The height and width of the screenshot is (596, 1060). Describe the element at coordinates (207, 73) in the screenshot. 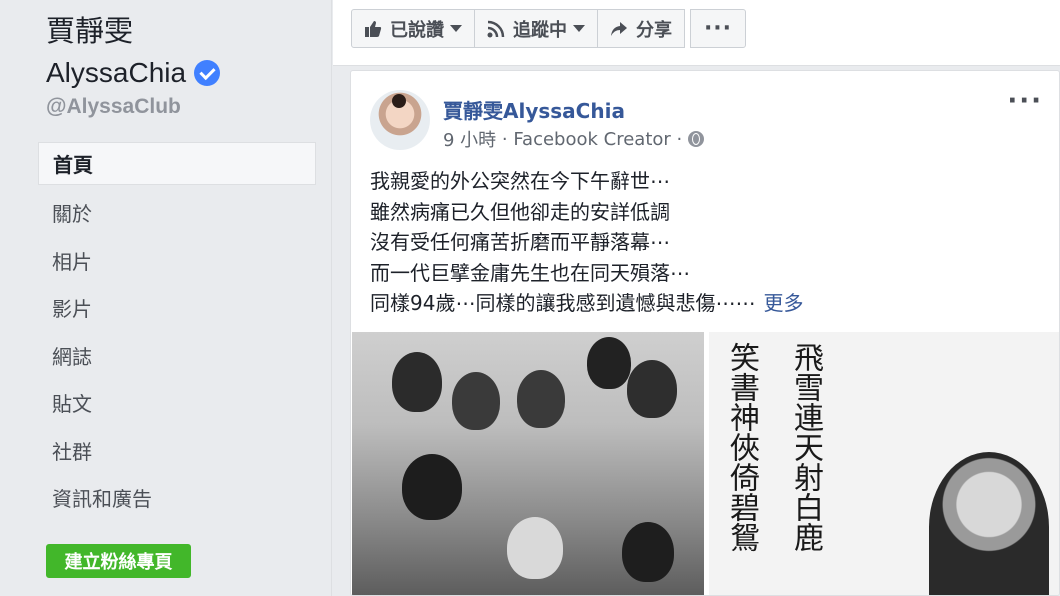

I see `verified-badge-icon` at that location.